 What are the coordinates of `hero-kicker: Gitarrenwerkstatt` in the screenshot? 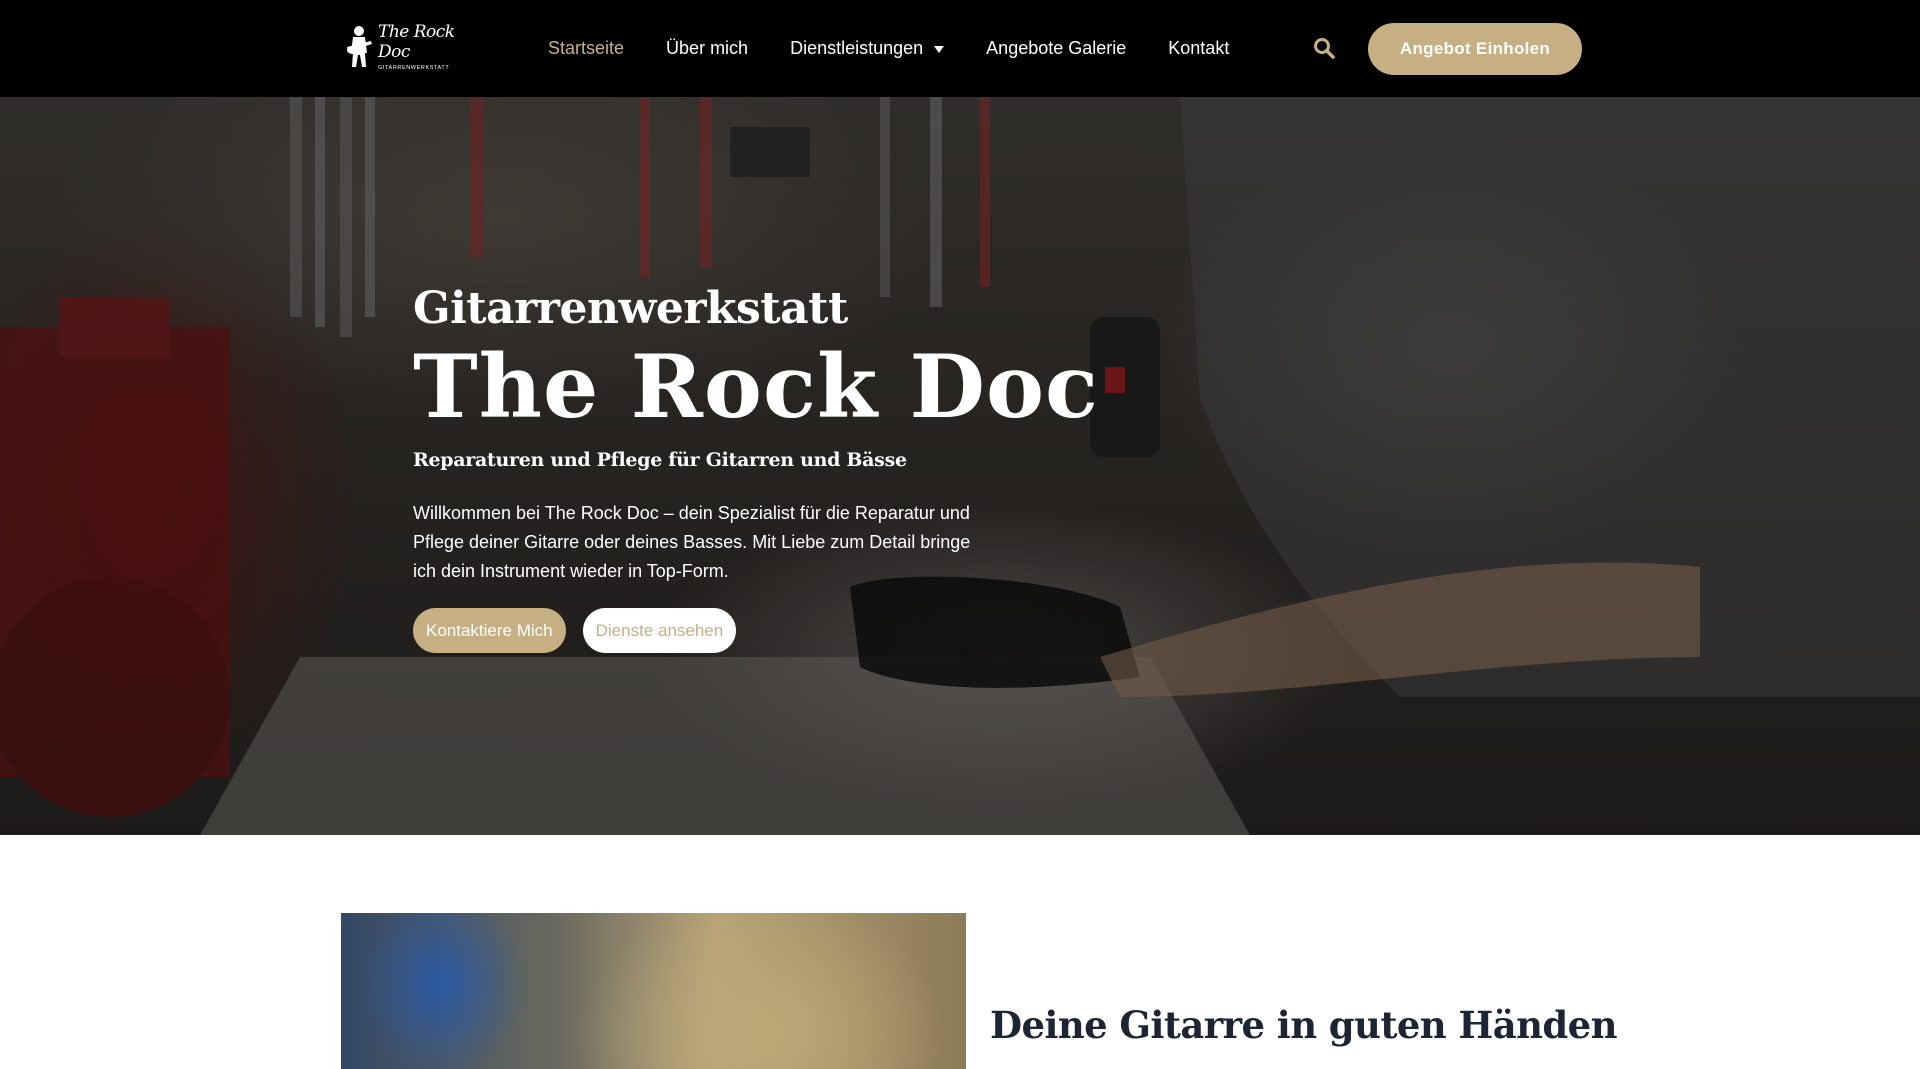 It's located at (630, 308).